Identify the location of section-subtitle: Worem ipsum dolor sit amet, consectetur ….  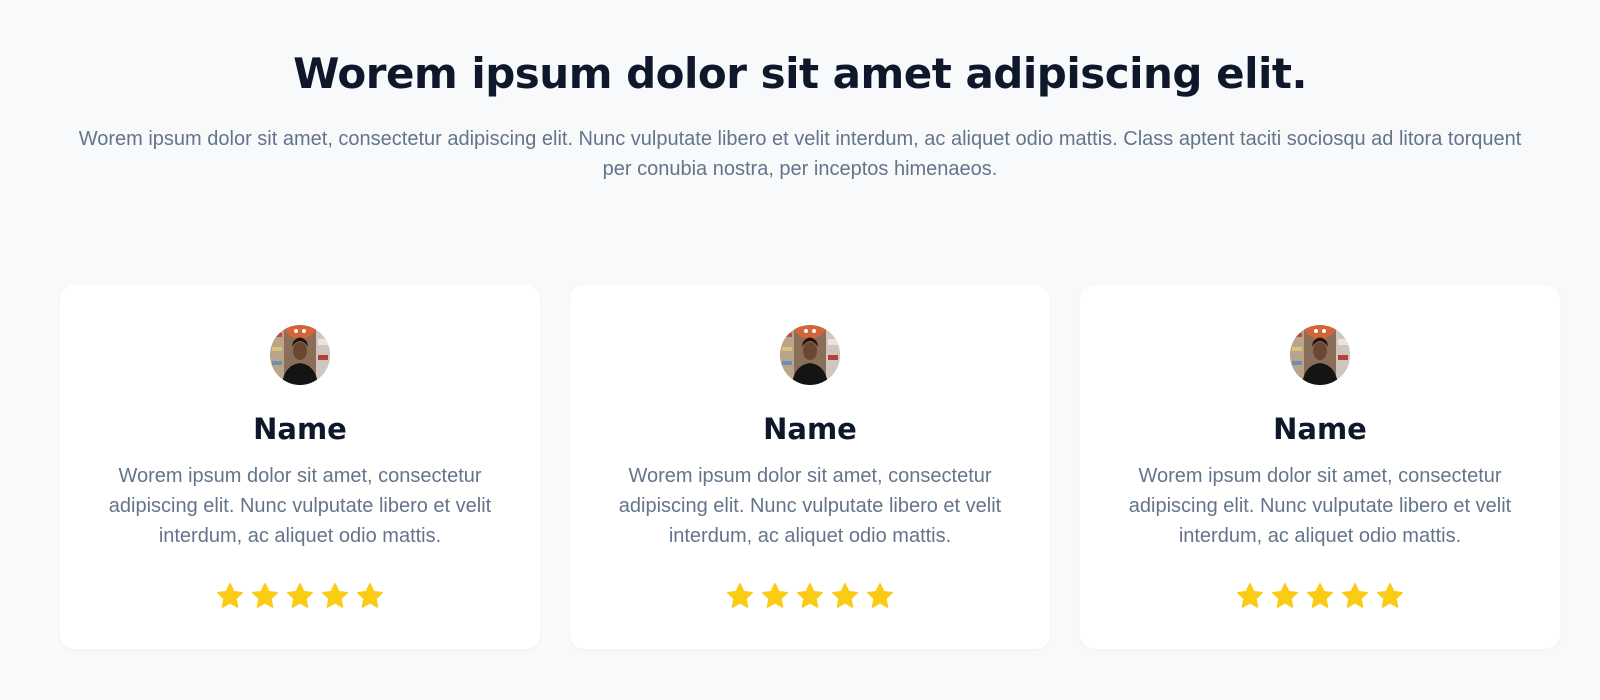
(800, 154).